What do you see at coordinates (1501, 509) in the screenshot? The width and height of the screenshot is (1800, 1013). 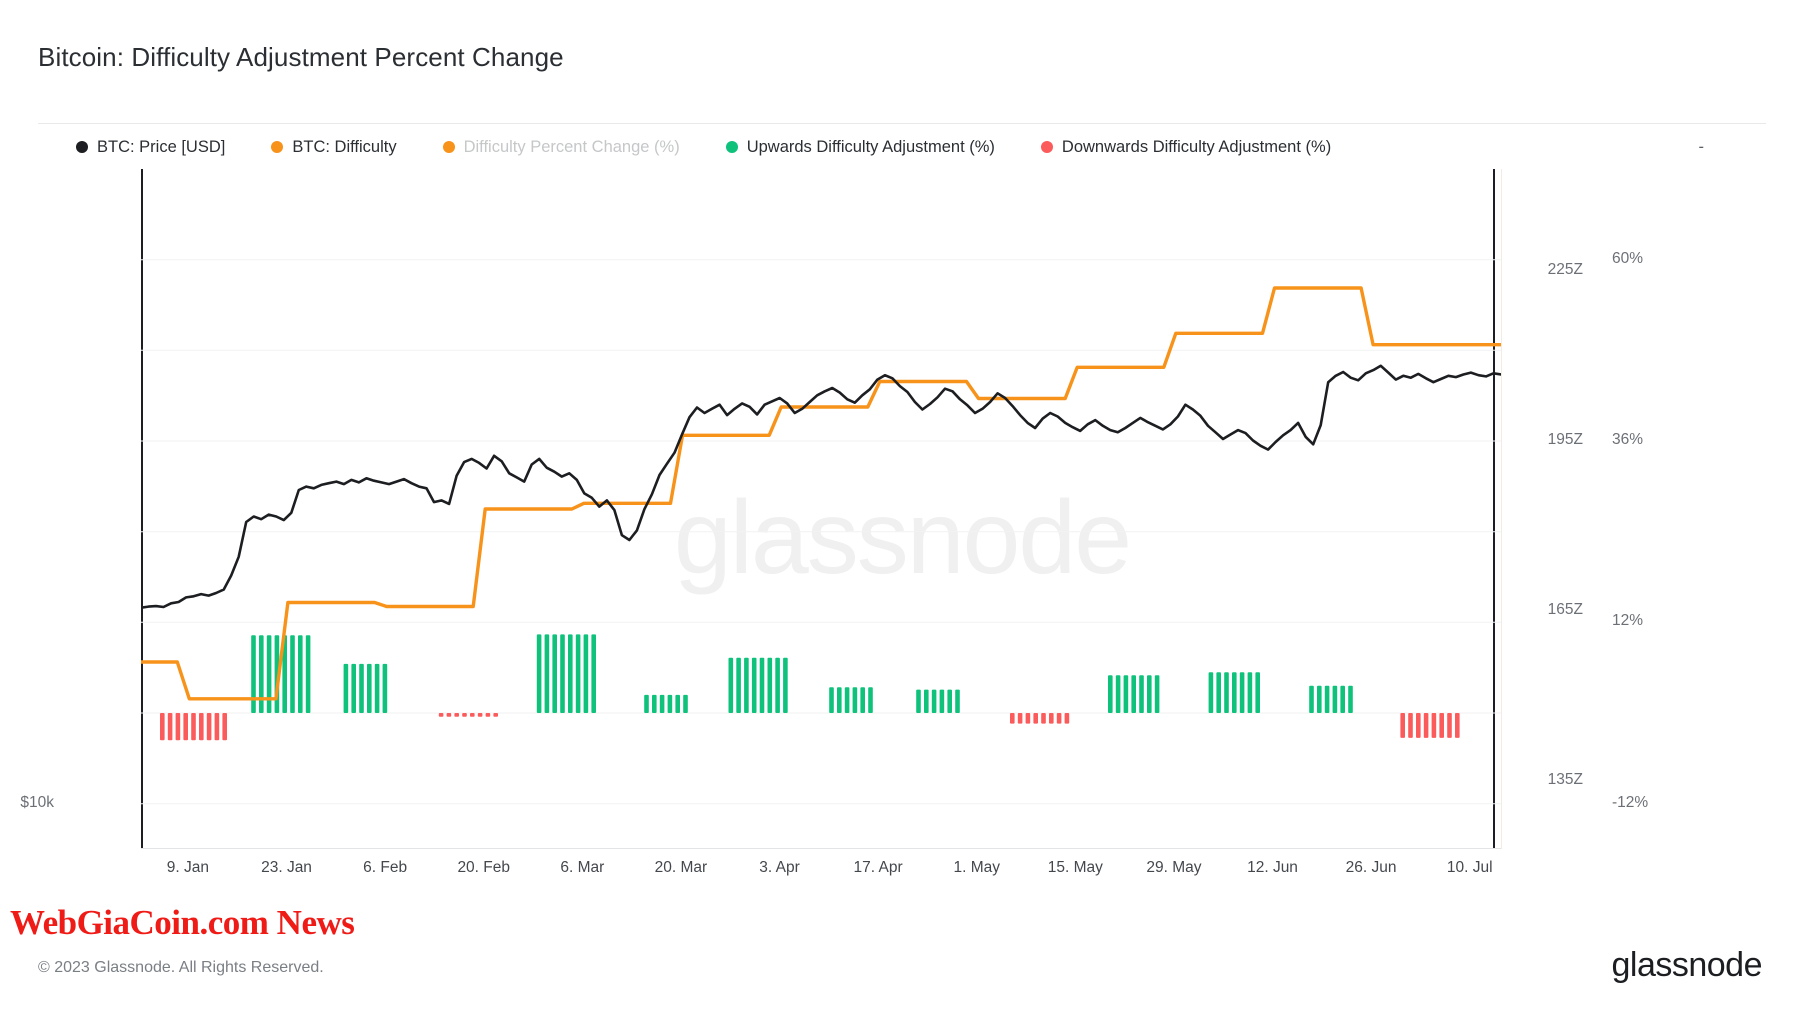 I see `plot-right-edge` at bounding box center [1501, 509].